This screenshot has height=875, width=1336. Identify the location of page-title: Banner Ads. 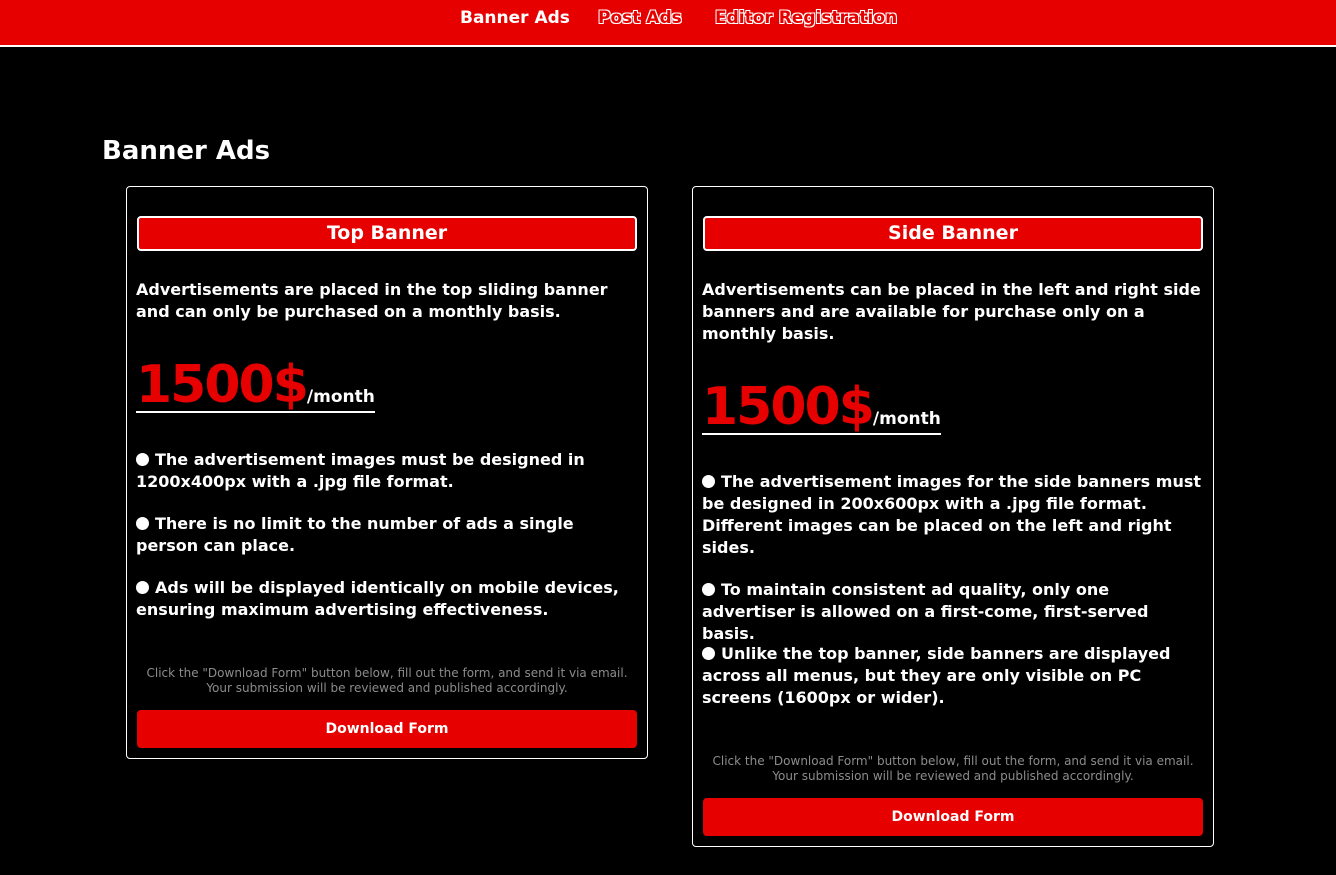
(186, 151).